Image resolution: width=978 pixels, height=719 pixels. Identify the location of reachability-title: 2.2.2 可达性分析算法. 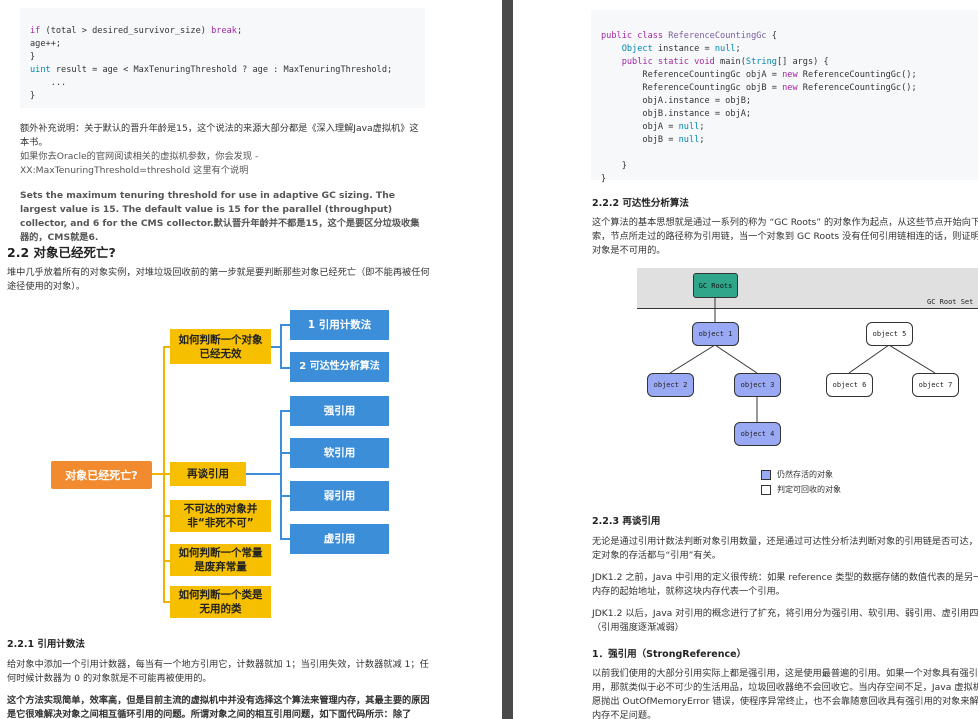
(640, 203).